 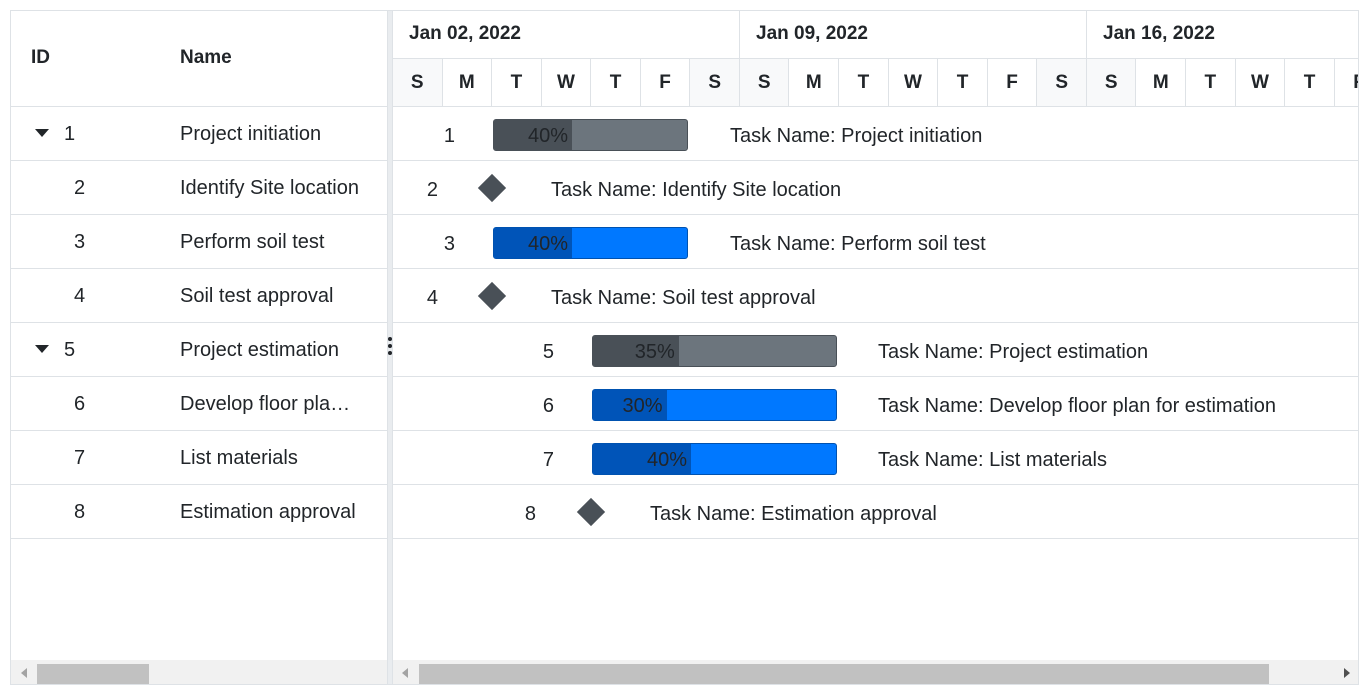 I want to click on parent-task-bar: 35%, so click(x=714, y=351).